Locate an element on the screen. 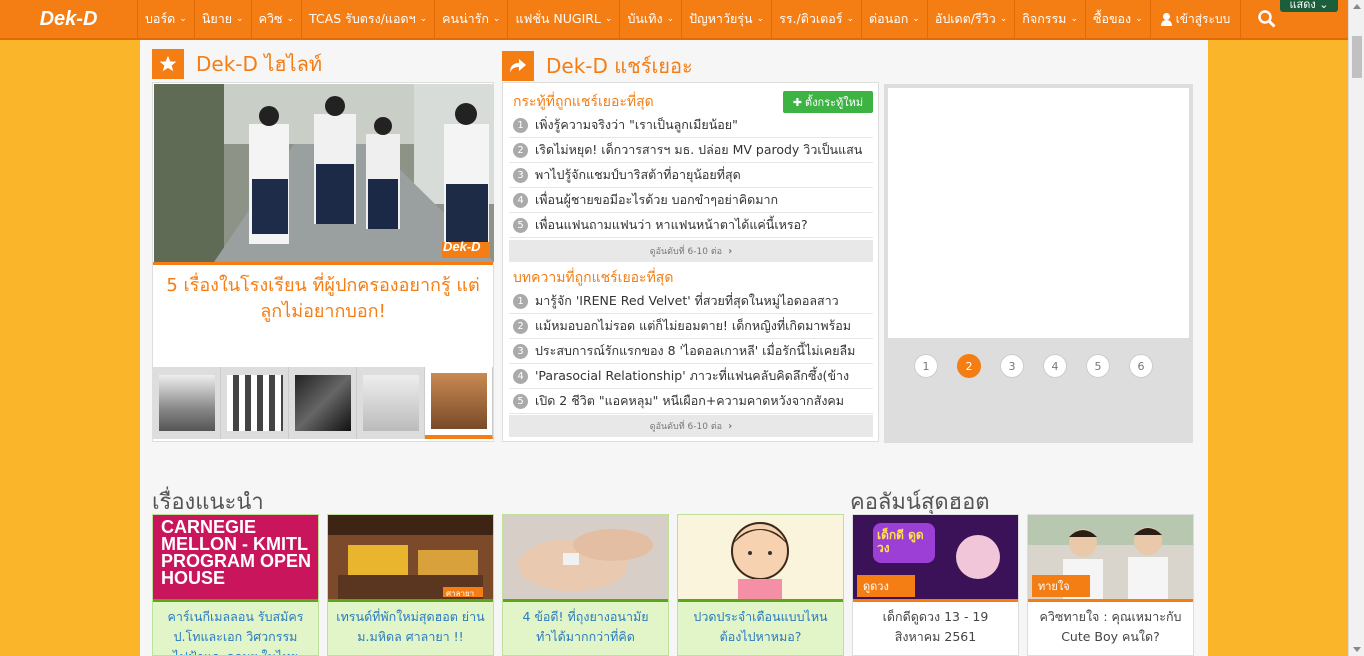 This screenshot has height=656, width=1364. dekd-logo: Dek-D is located at coordinates (69, 19).